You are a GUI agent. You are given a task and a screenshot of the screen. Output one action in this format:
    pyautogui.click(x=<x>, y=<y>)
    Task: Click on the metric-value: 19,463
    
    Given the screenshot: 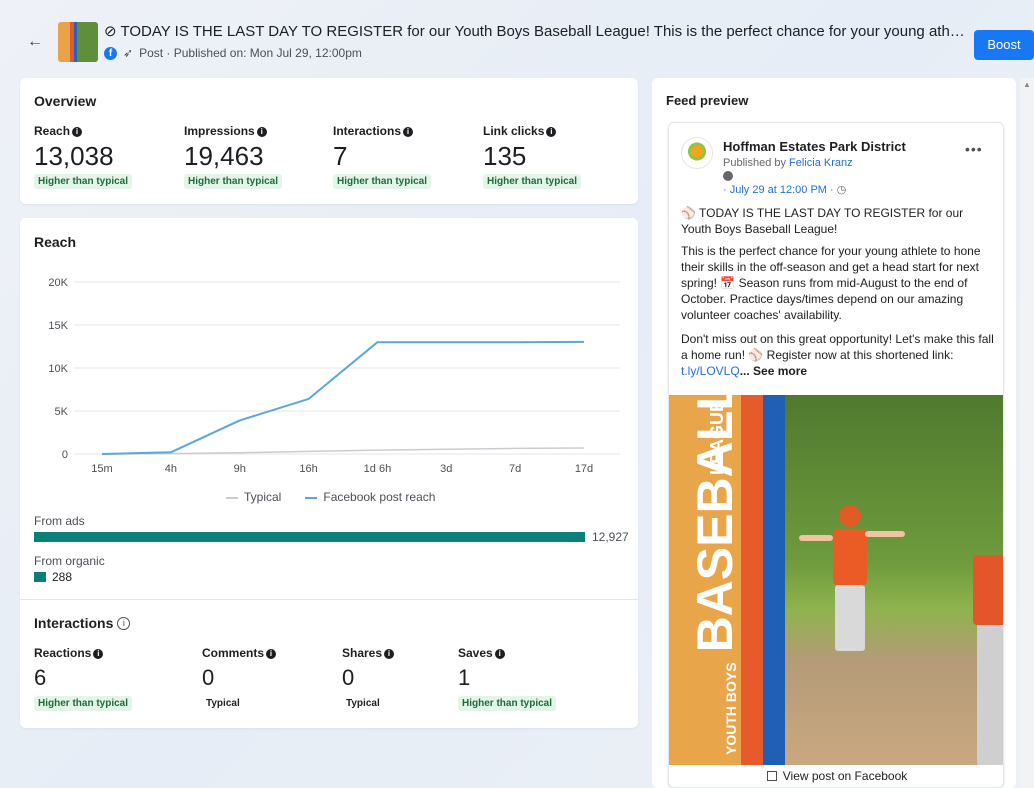 What is the action you would take?
    pyautogui.click(x=224, y=156)
    